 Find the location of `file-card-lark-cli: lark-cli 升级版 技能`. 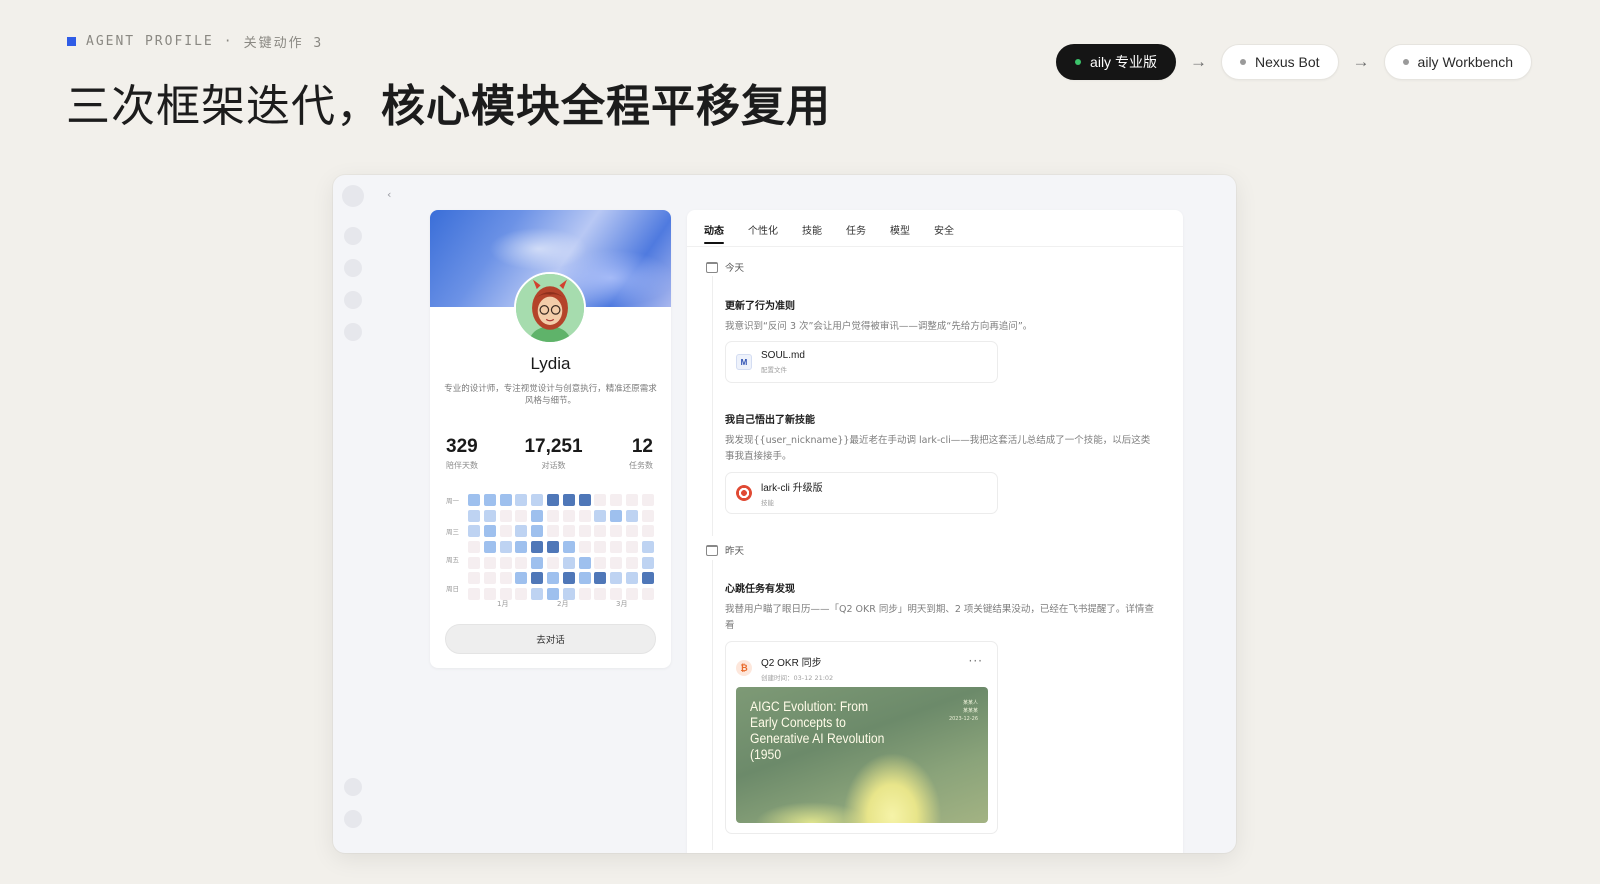

file-card-lark-cli: lark-cli 升级版 技能 is located at coordinates (861, 493).